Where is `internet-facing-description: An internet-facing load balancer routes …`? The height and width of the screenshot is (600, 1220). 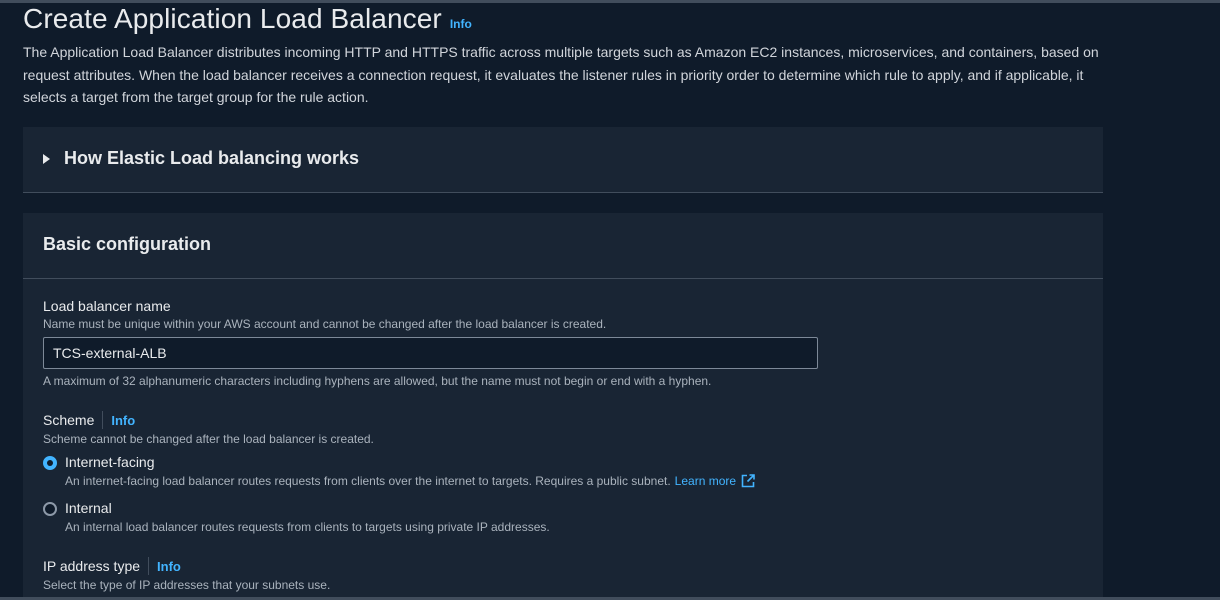
internet-facing-description: An internet-facing load balancer routes … is located at coordinates (410, 481).